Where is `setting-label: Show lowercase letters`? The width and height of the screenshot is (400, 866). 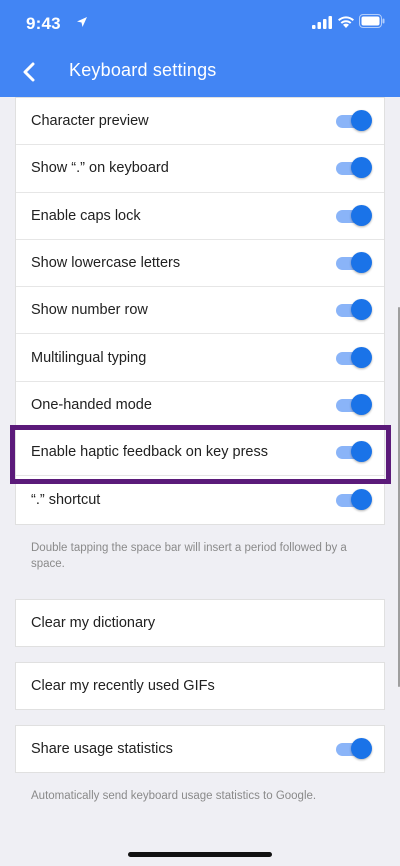 setting-label: Show lowercase letters is located at coordinates (106, 263).